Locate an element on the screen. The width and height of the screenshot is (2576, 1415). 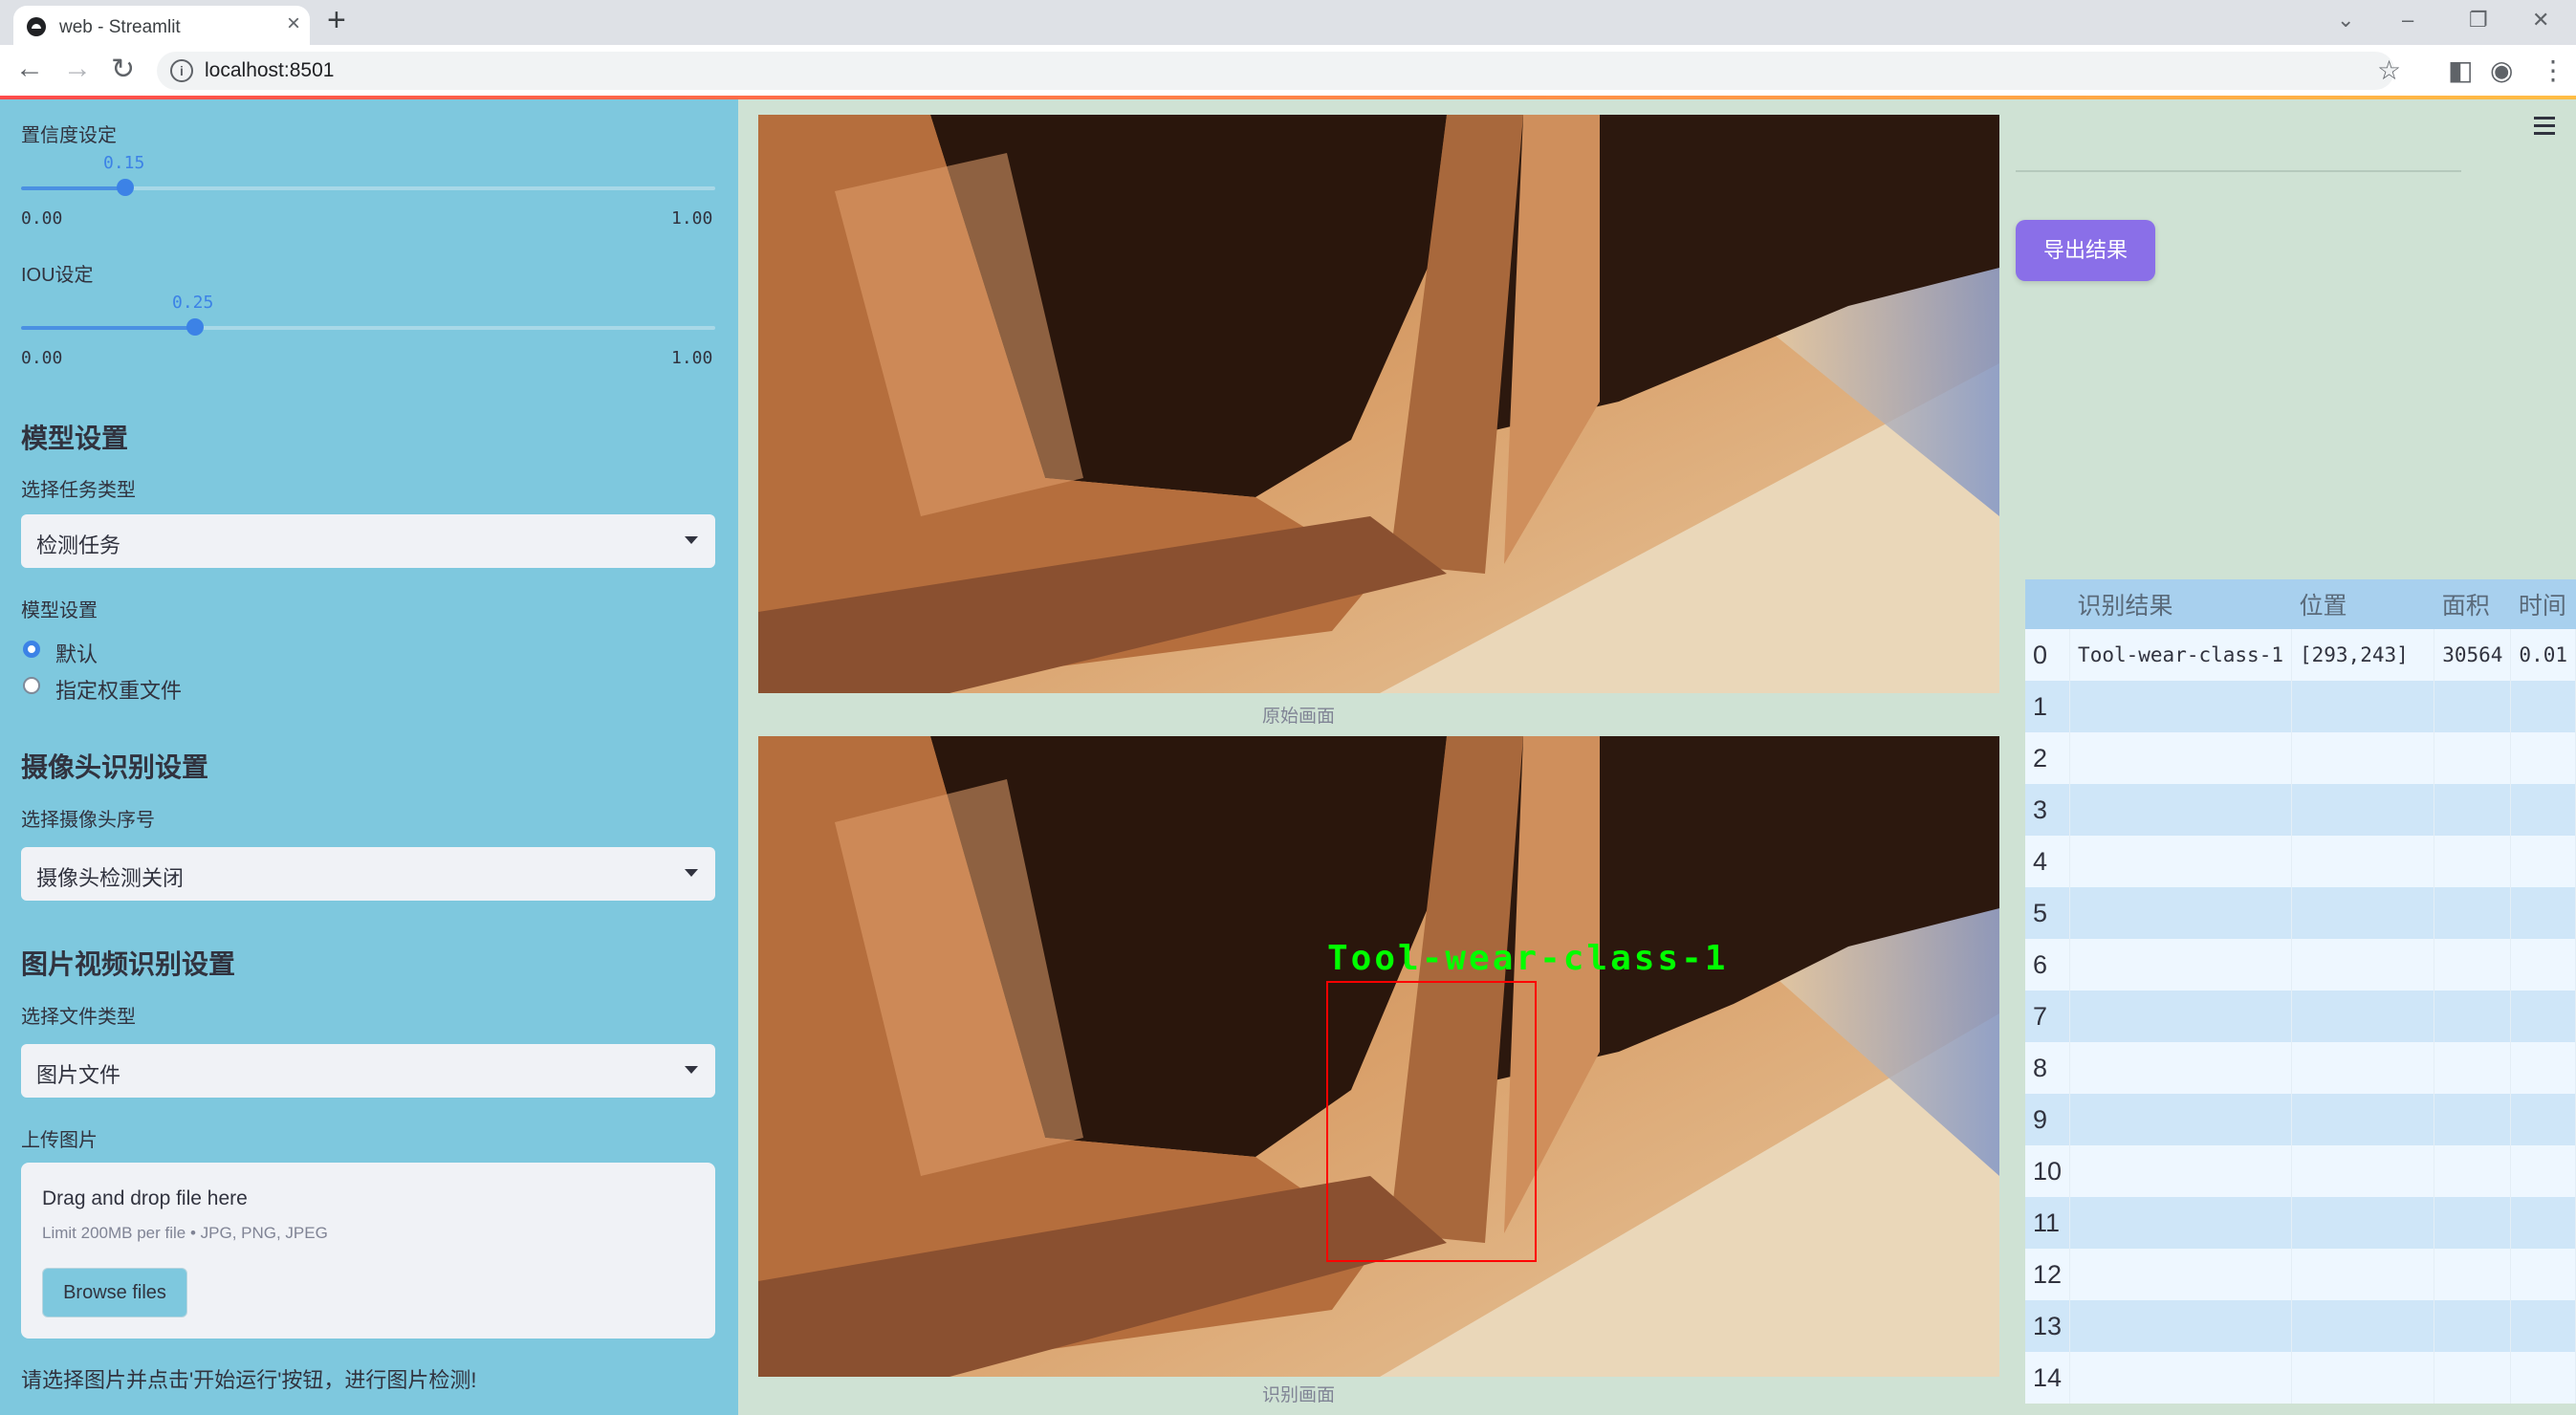
row-time: 0.01 is located at coordinates (2543, 655).